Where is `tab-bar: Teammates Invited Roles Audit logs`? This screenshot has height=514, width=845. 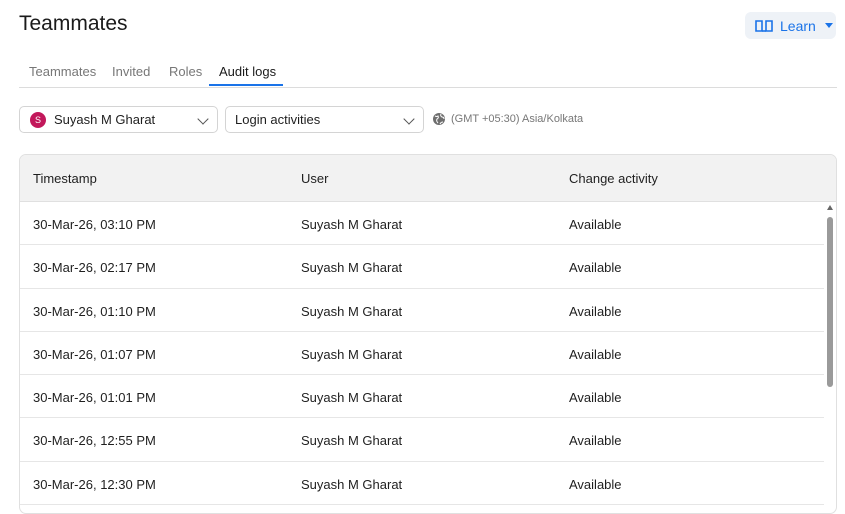
tab-bar: Teammates Invited Roles Audit logs is located at coordinates (428, 72).